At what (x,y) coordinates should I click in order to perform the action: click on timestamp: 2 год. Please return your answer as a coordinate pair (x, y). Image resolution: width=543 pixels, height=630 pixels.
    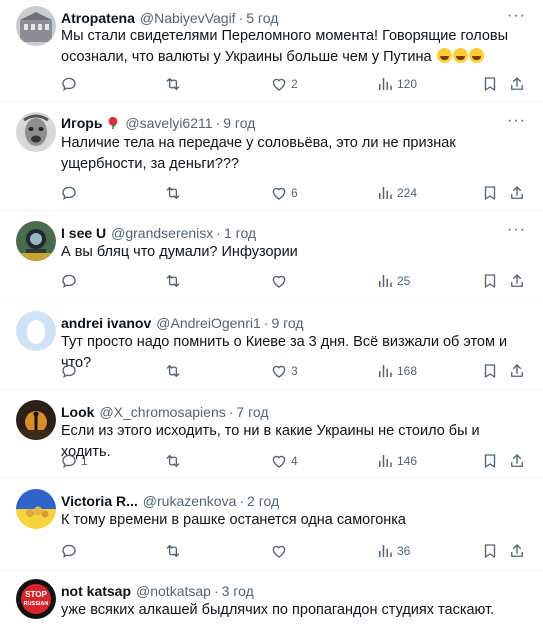
    Looking at the image, I should click on (263, 501).